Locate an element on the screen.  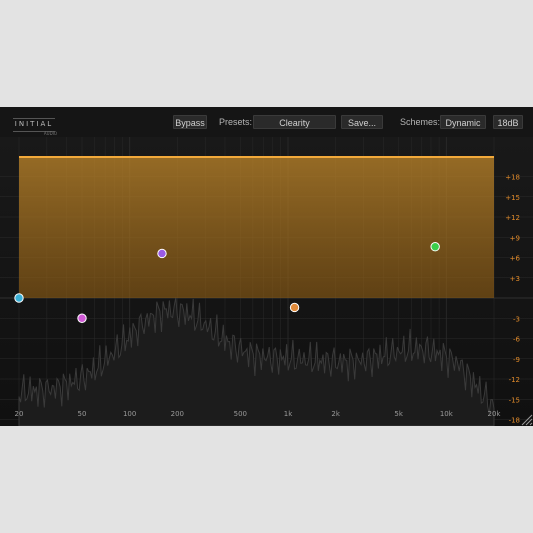
db-tick-label: -12 is located at coordinates (514, 380).